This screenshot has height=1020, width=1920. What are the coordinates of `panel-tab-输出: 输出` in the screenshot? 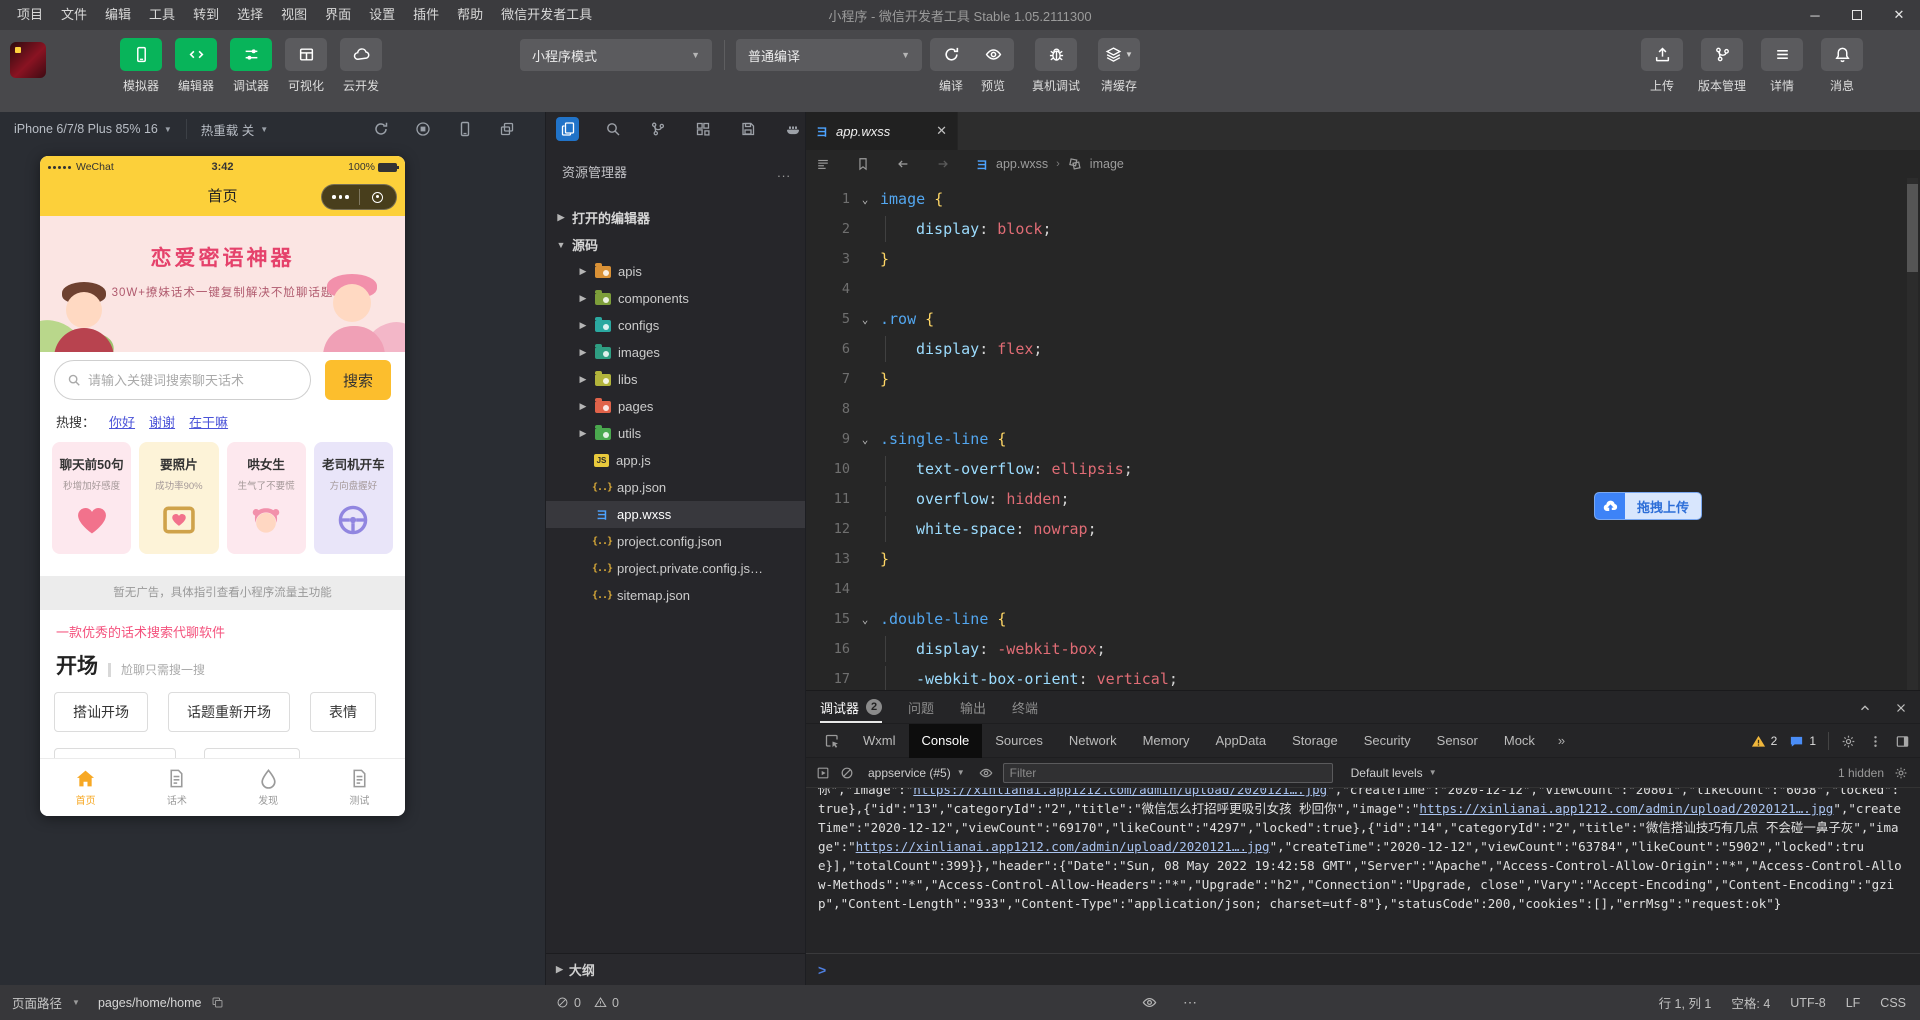 It's located at (973, 707).